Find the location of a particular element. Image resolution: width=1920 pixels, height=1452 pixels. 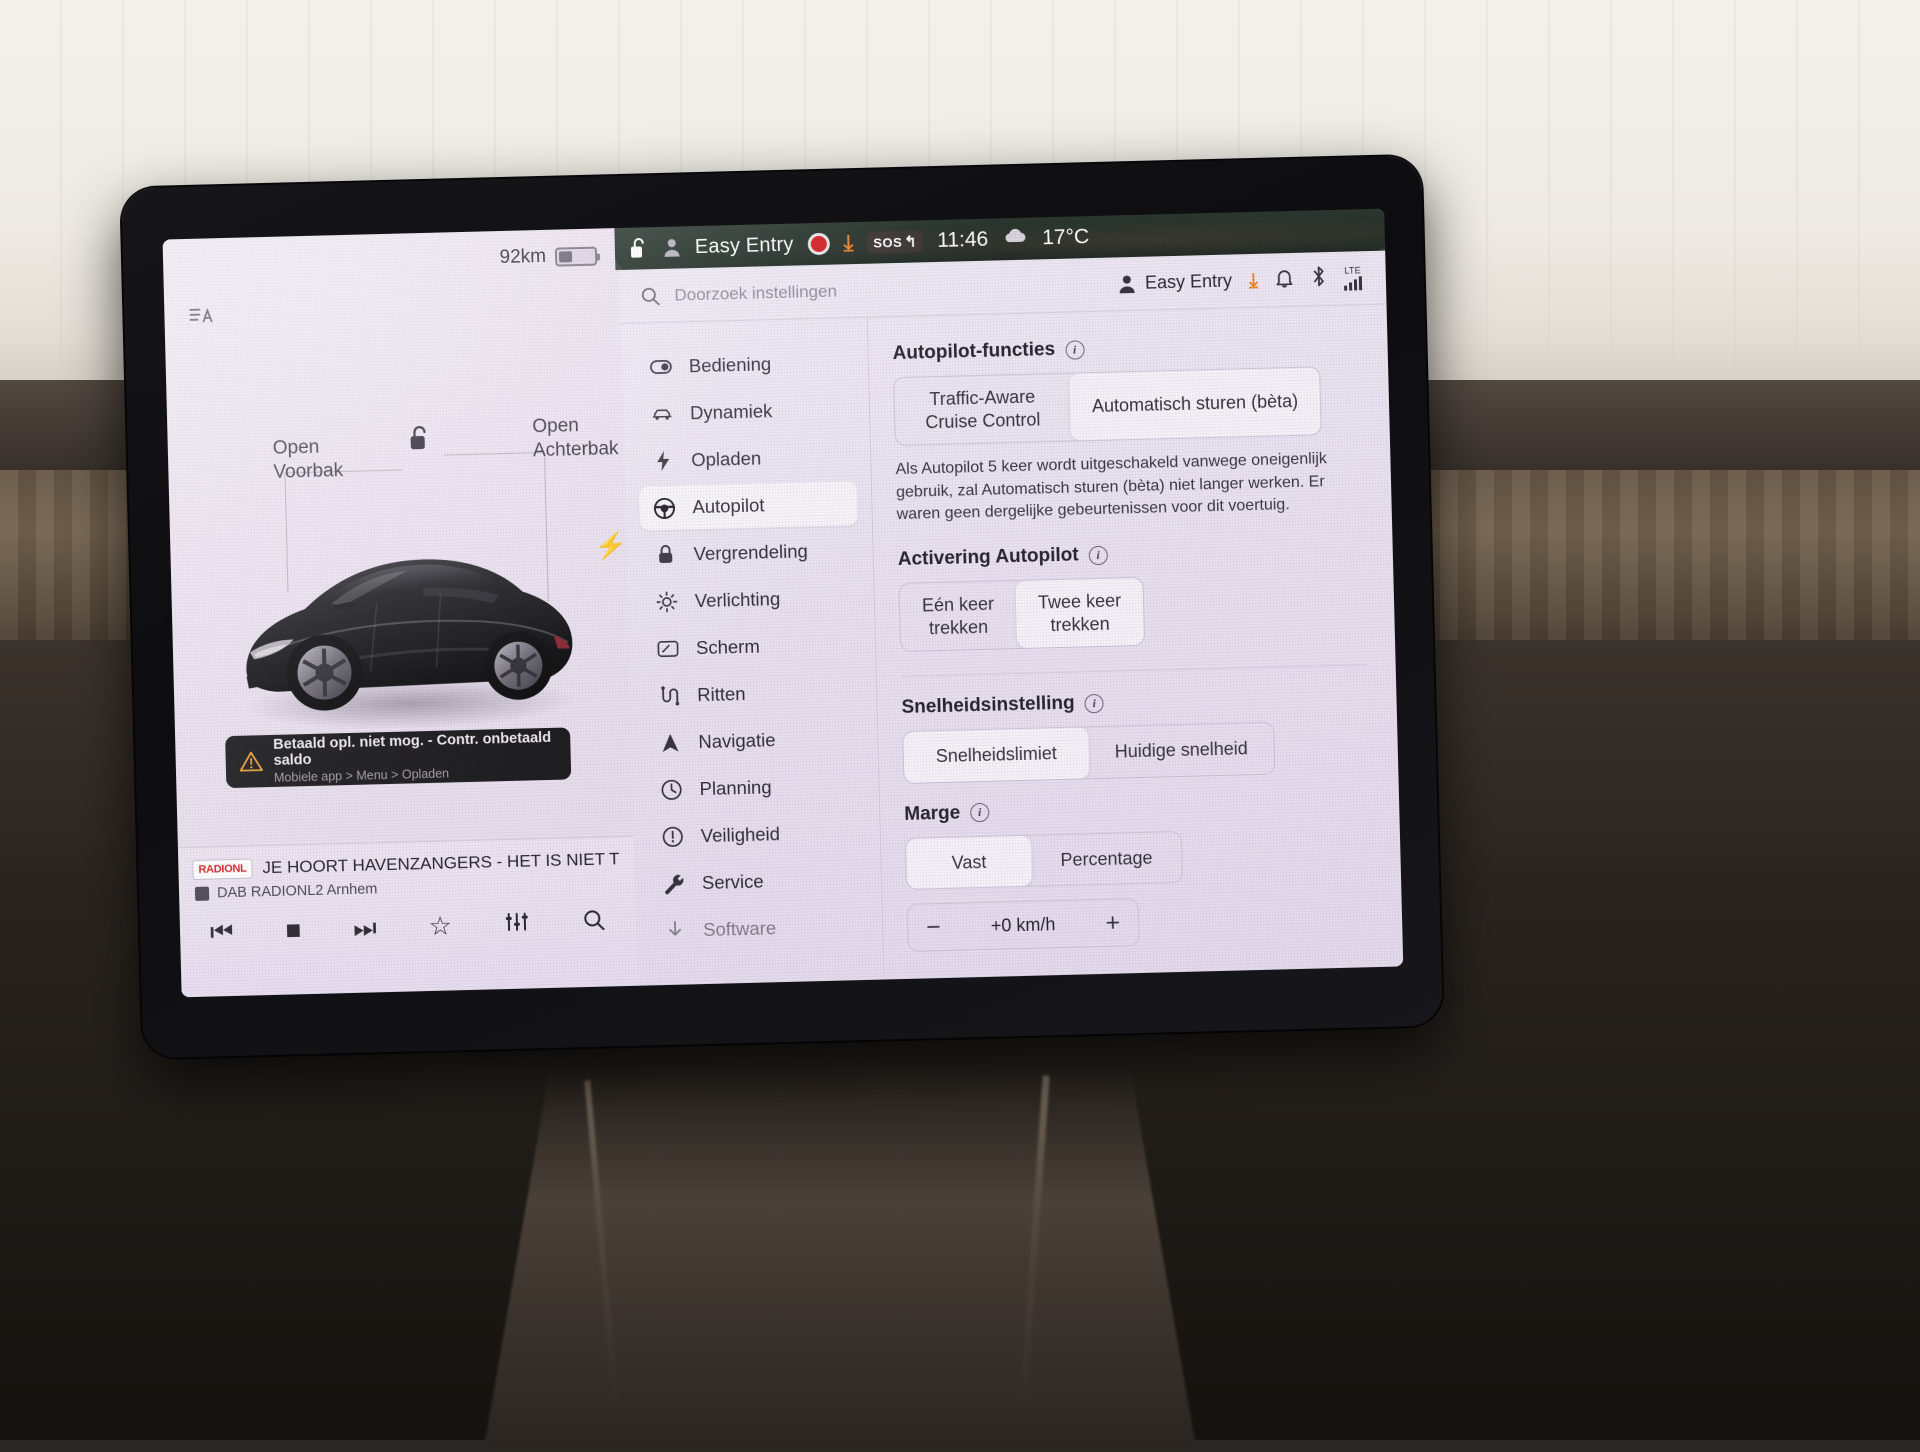

sidebar-label: Service is located at coordinates (733, 883).